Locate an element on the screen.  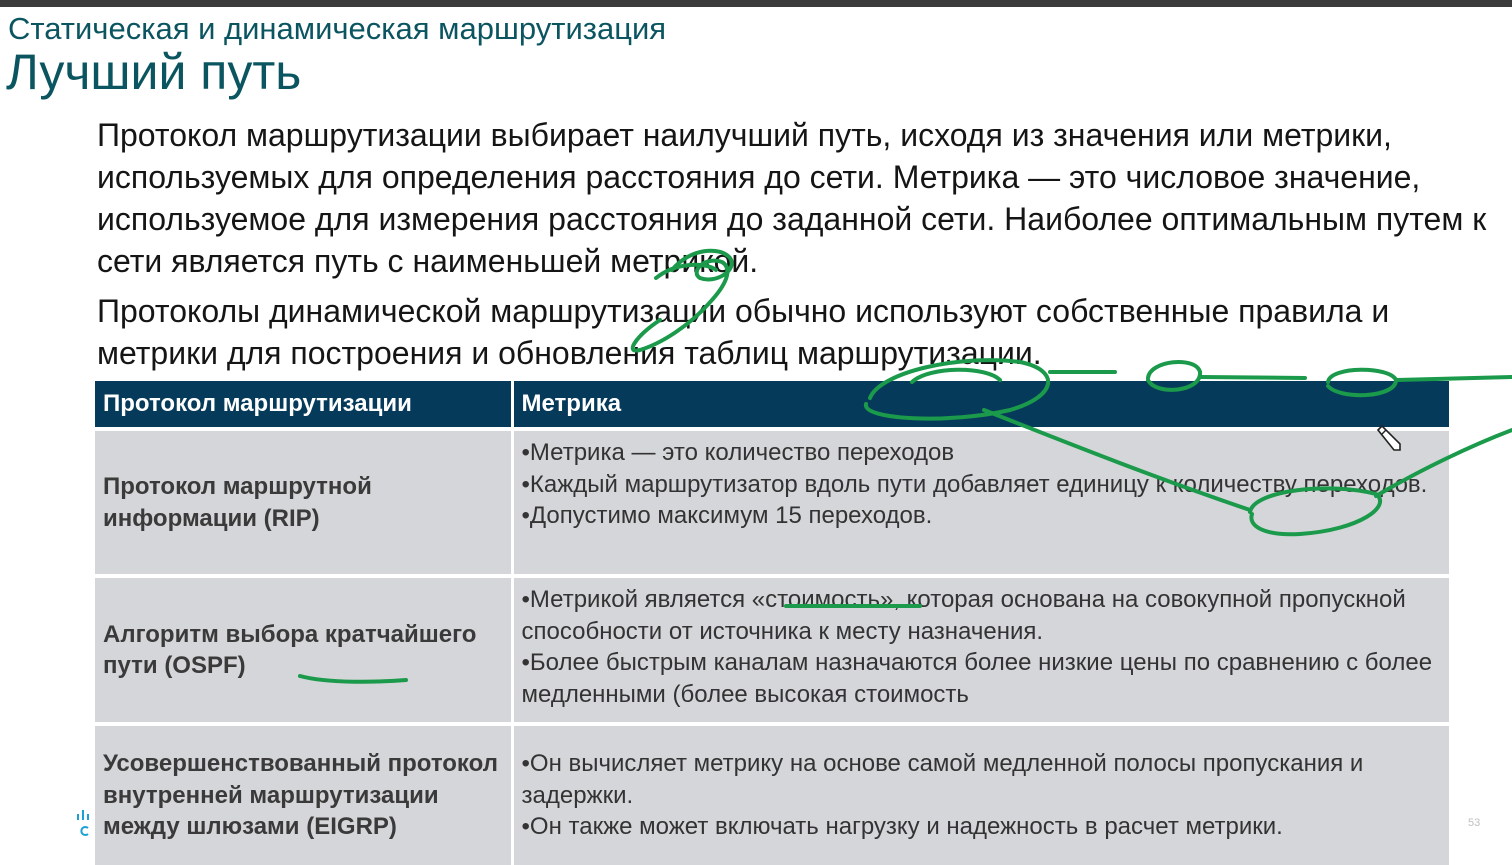
metric-bullet: •Допустимо максимум 15 переходов. is located at coordinates (727, 515).